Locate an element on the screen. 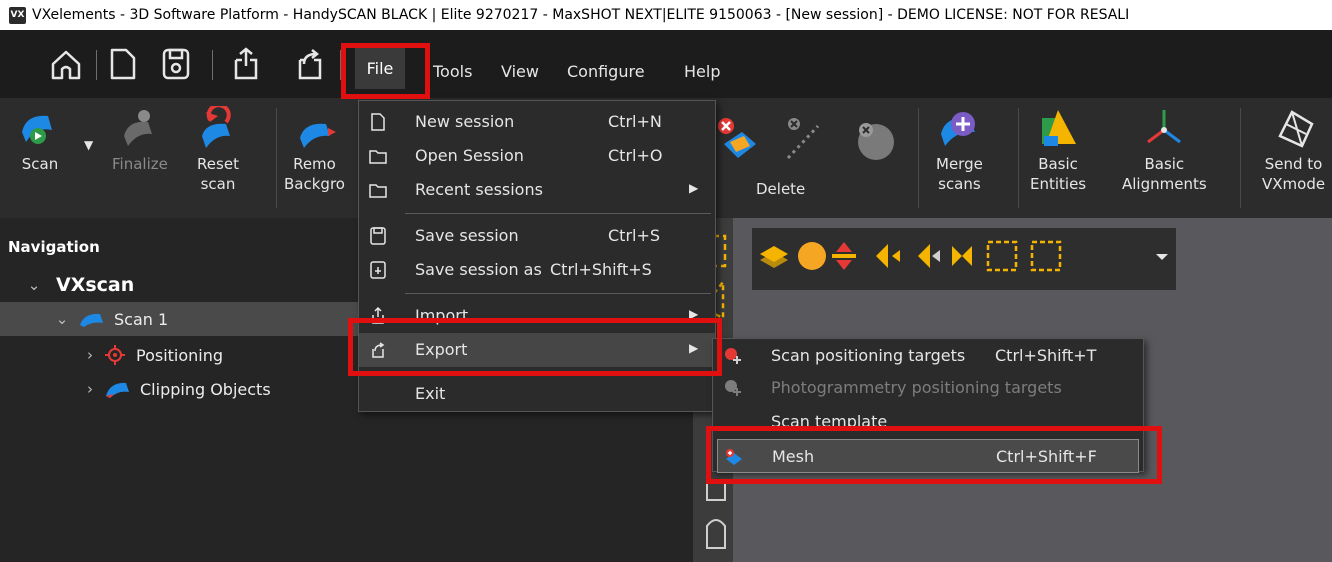 This screenshot has height=562, width=1332. save-session-as-shortcut: Ctrl+Shift+S is located at coordinates (601, 269).